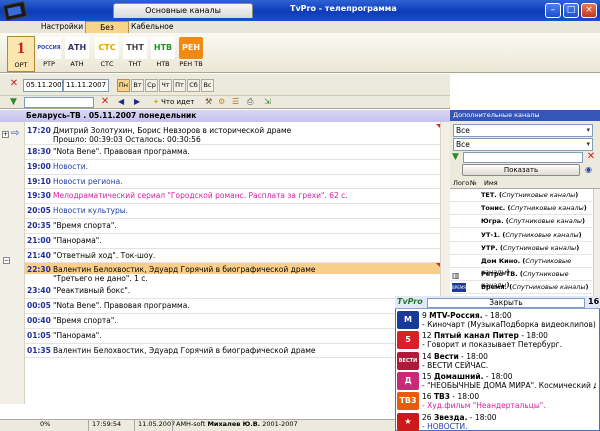 The width and height of the screenshot is (600, 431). I want to click on prev-arrow-icon: ◀, so click(121, 101).